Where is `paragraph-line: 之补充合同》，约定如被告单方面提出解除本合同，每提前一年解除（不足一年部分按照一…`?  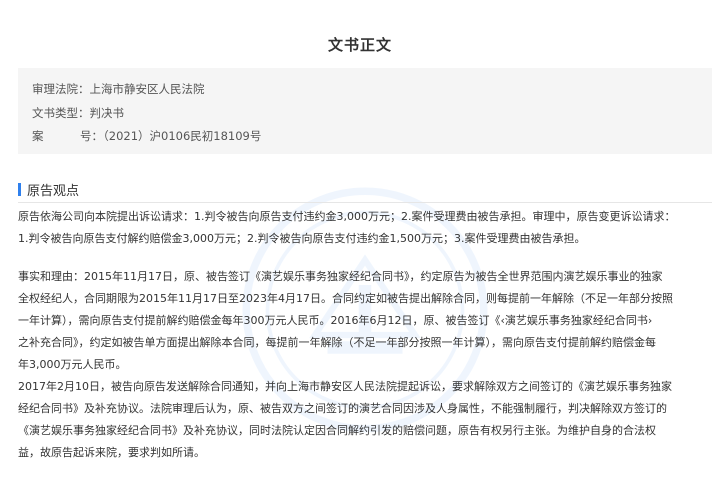
paragraph-line: 之补充合同》，约定如被告单方面提出解除本合同，每提前一年解除（不足一年部分按照一… is located at coordinates (337, 342).